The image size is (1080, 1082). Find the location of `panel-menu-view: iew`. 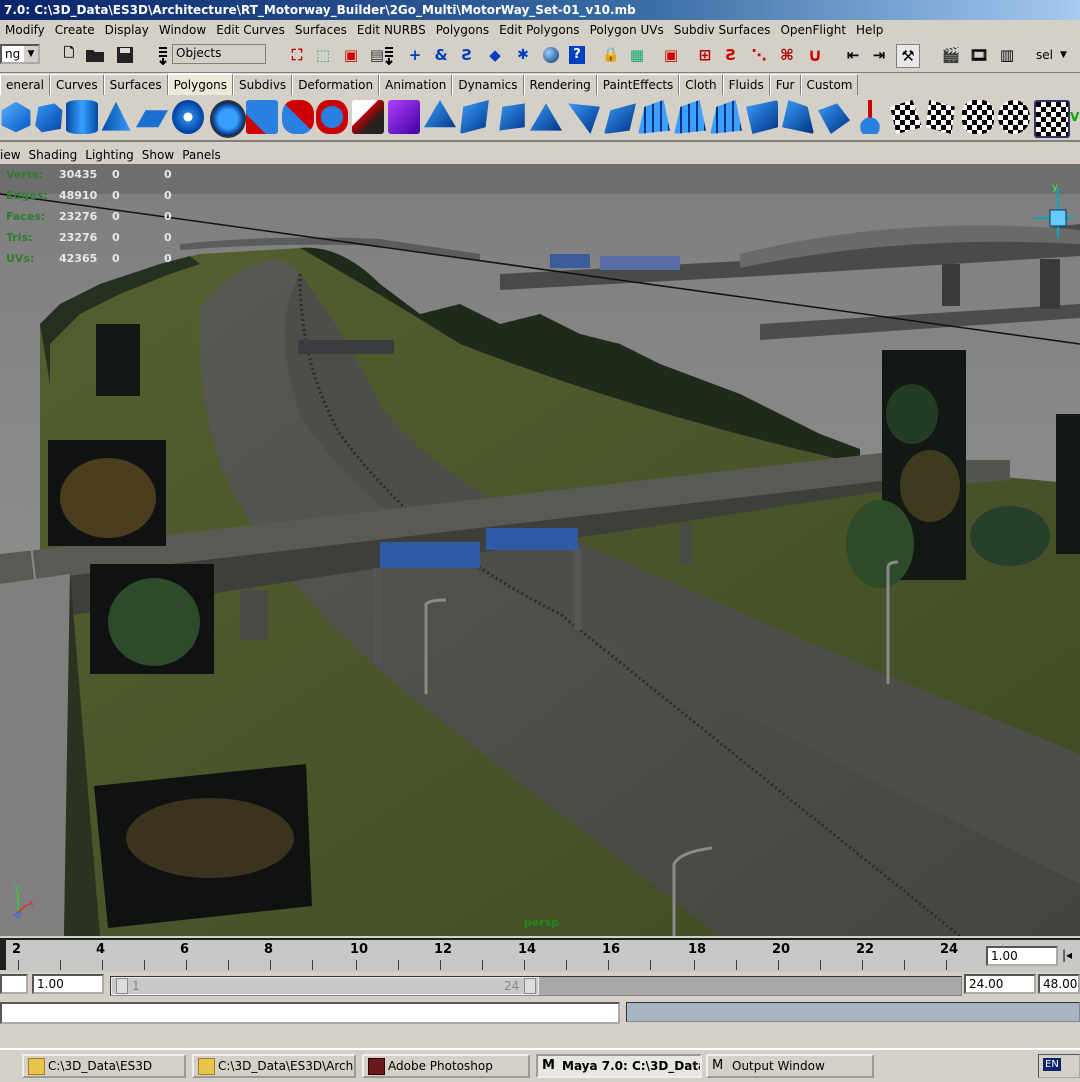

panel-menu-view: iew is located at coordinates (12, 155).